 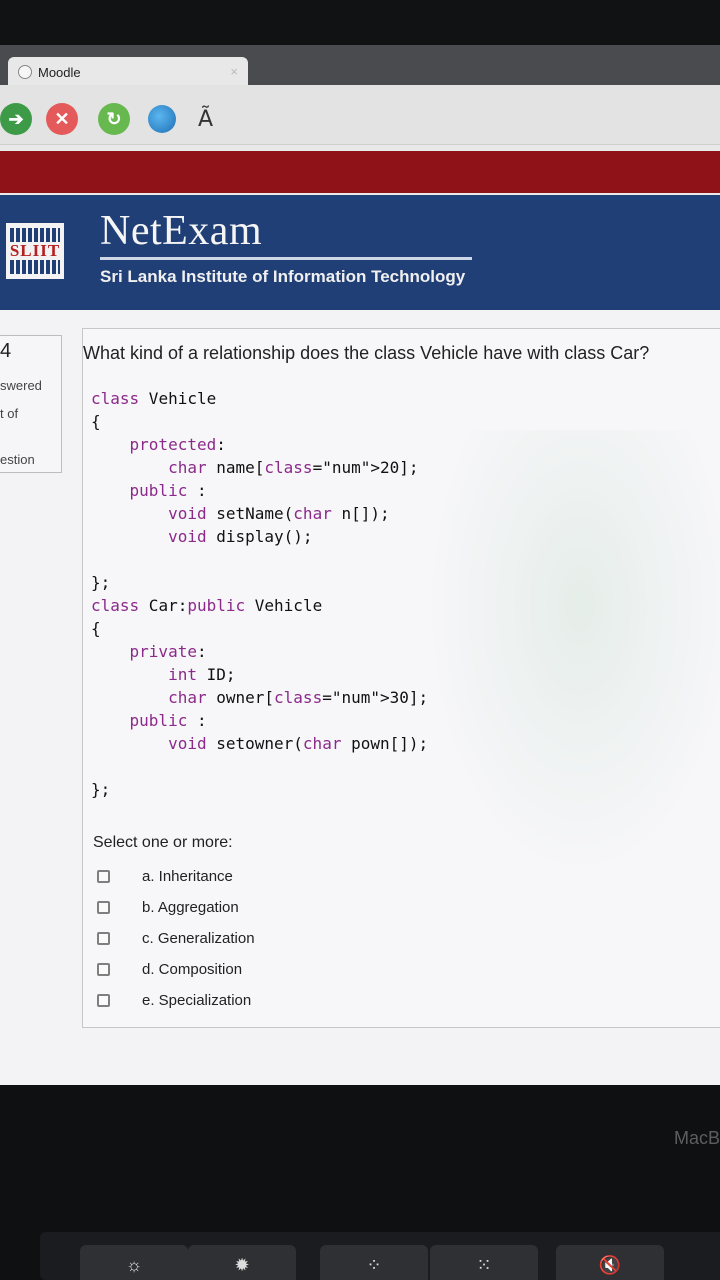 I want to click on question-status: swered, so click(x=21, y=385).